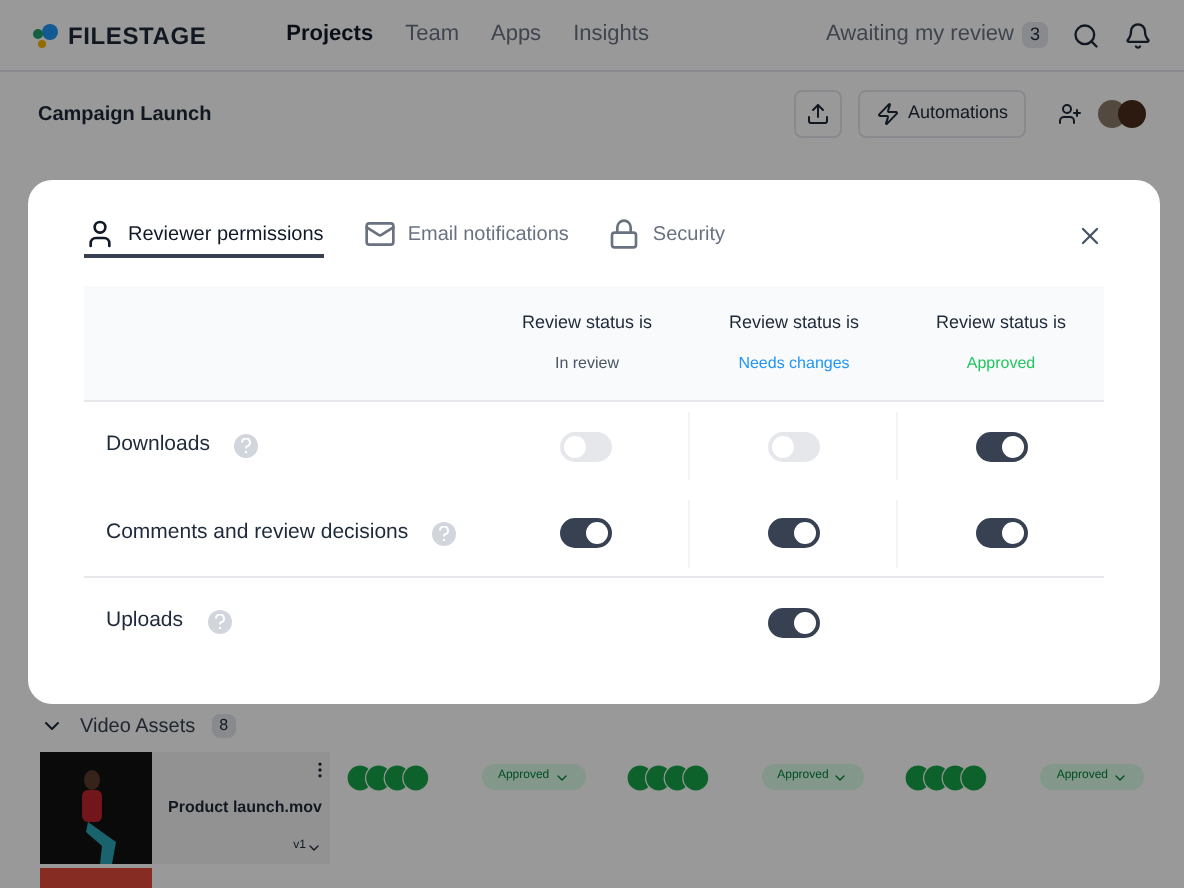 This screenshot has width=1184, height=888. Describe the element at coordinates (46, 35) in the screenshot. I see `logo-icon` at that location.